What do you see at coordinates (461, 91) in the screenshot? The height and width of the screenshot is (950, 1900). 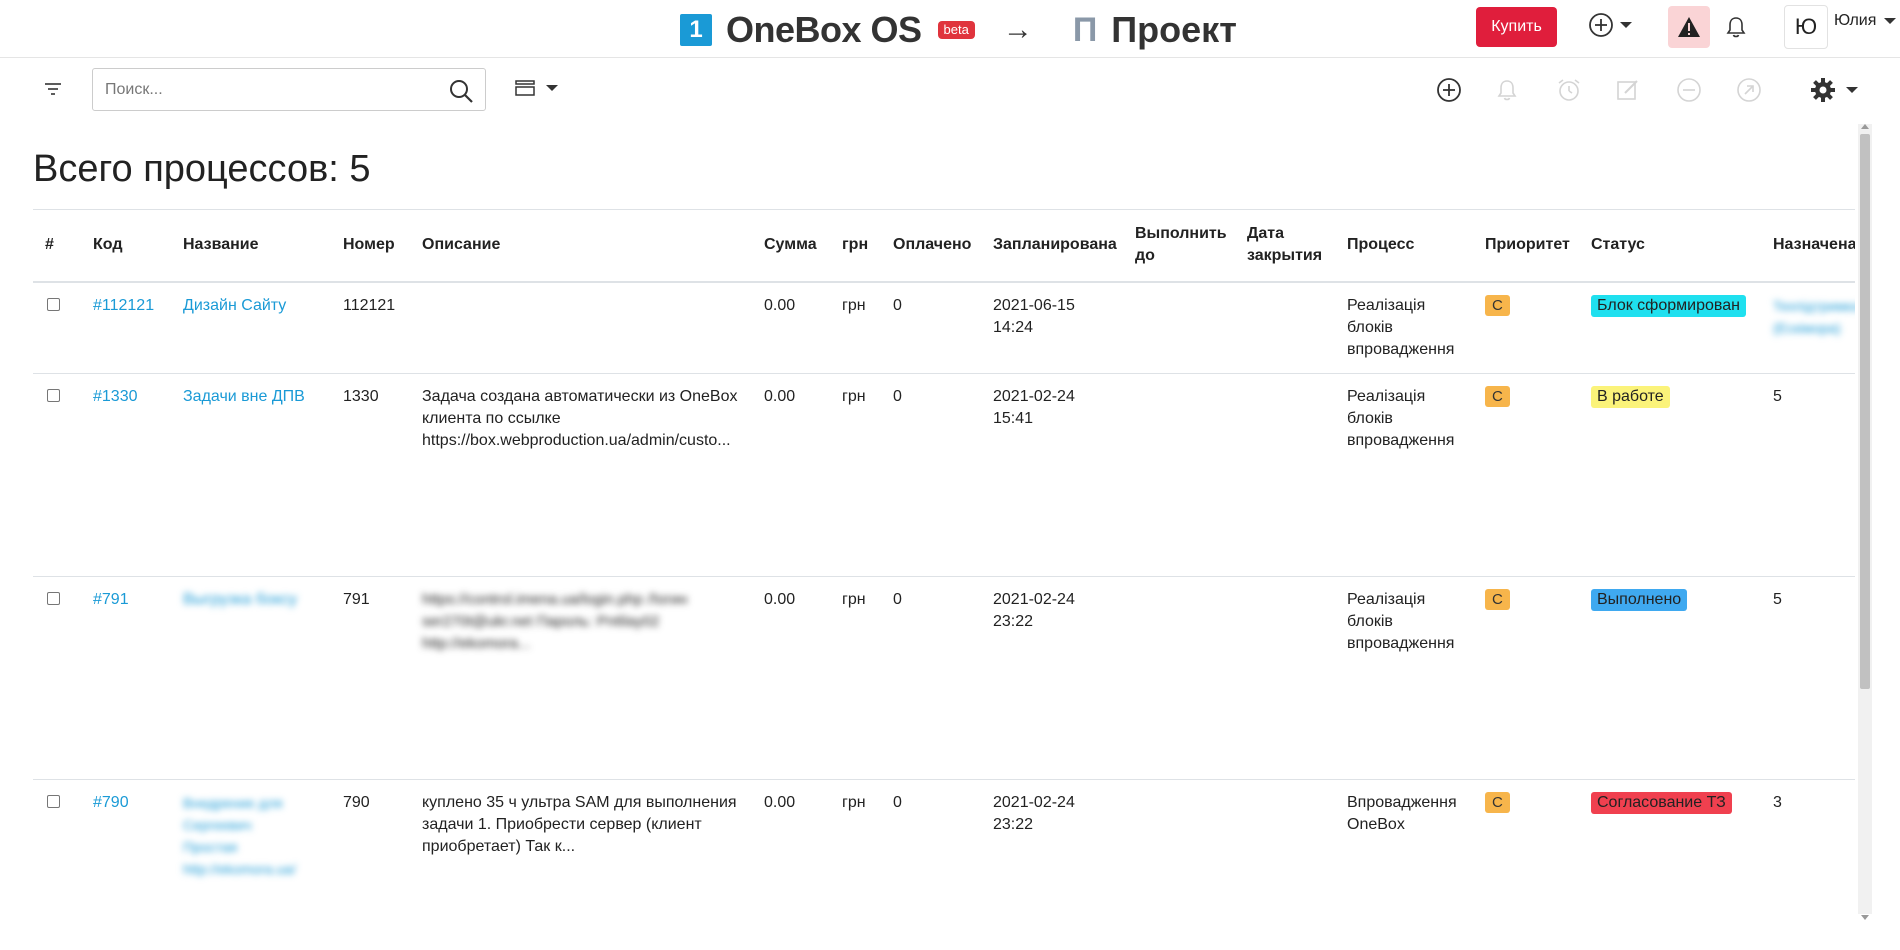 I see `search-icon` at bounding box center [461, 91].